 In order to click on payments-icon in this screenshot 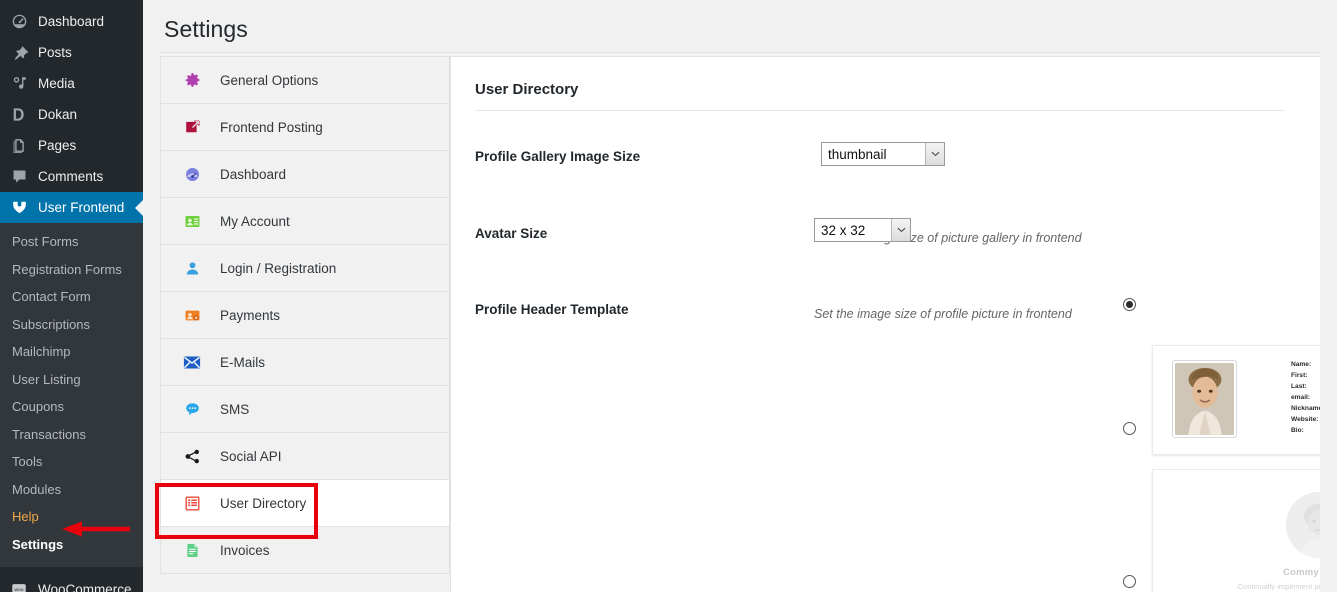, I will do `click(192, 315)`.